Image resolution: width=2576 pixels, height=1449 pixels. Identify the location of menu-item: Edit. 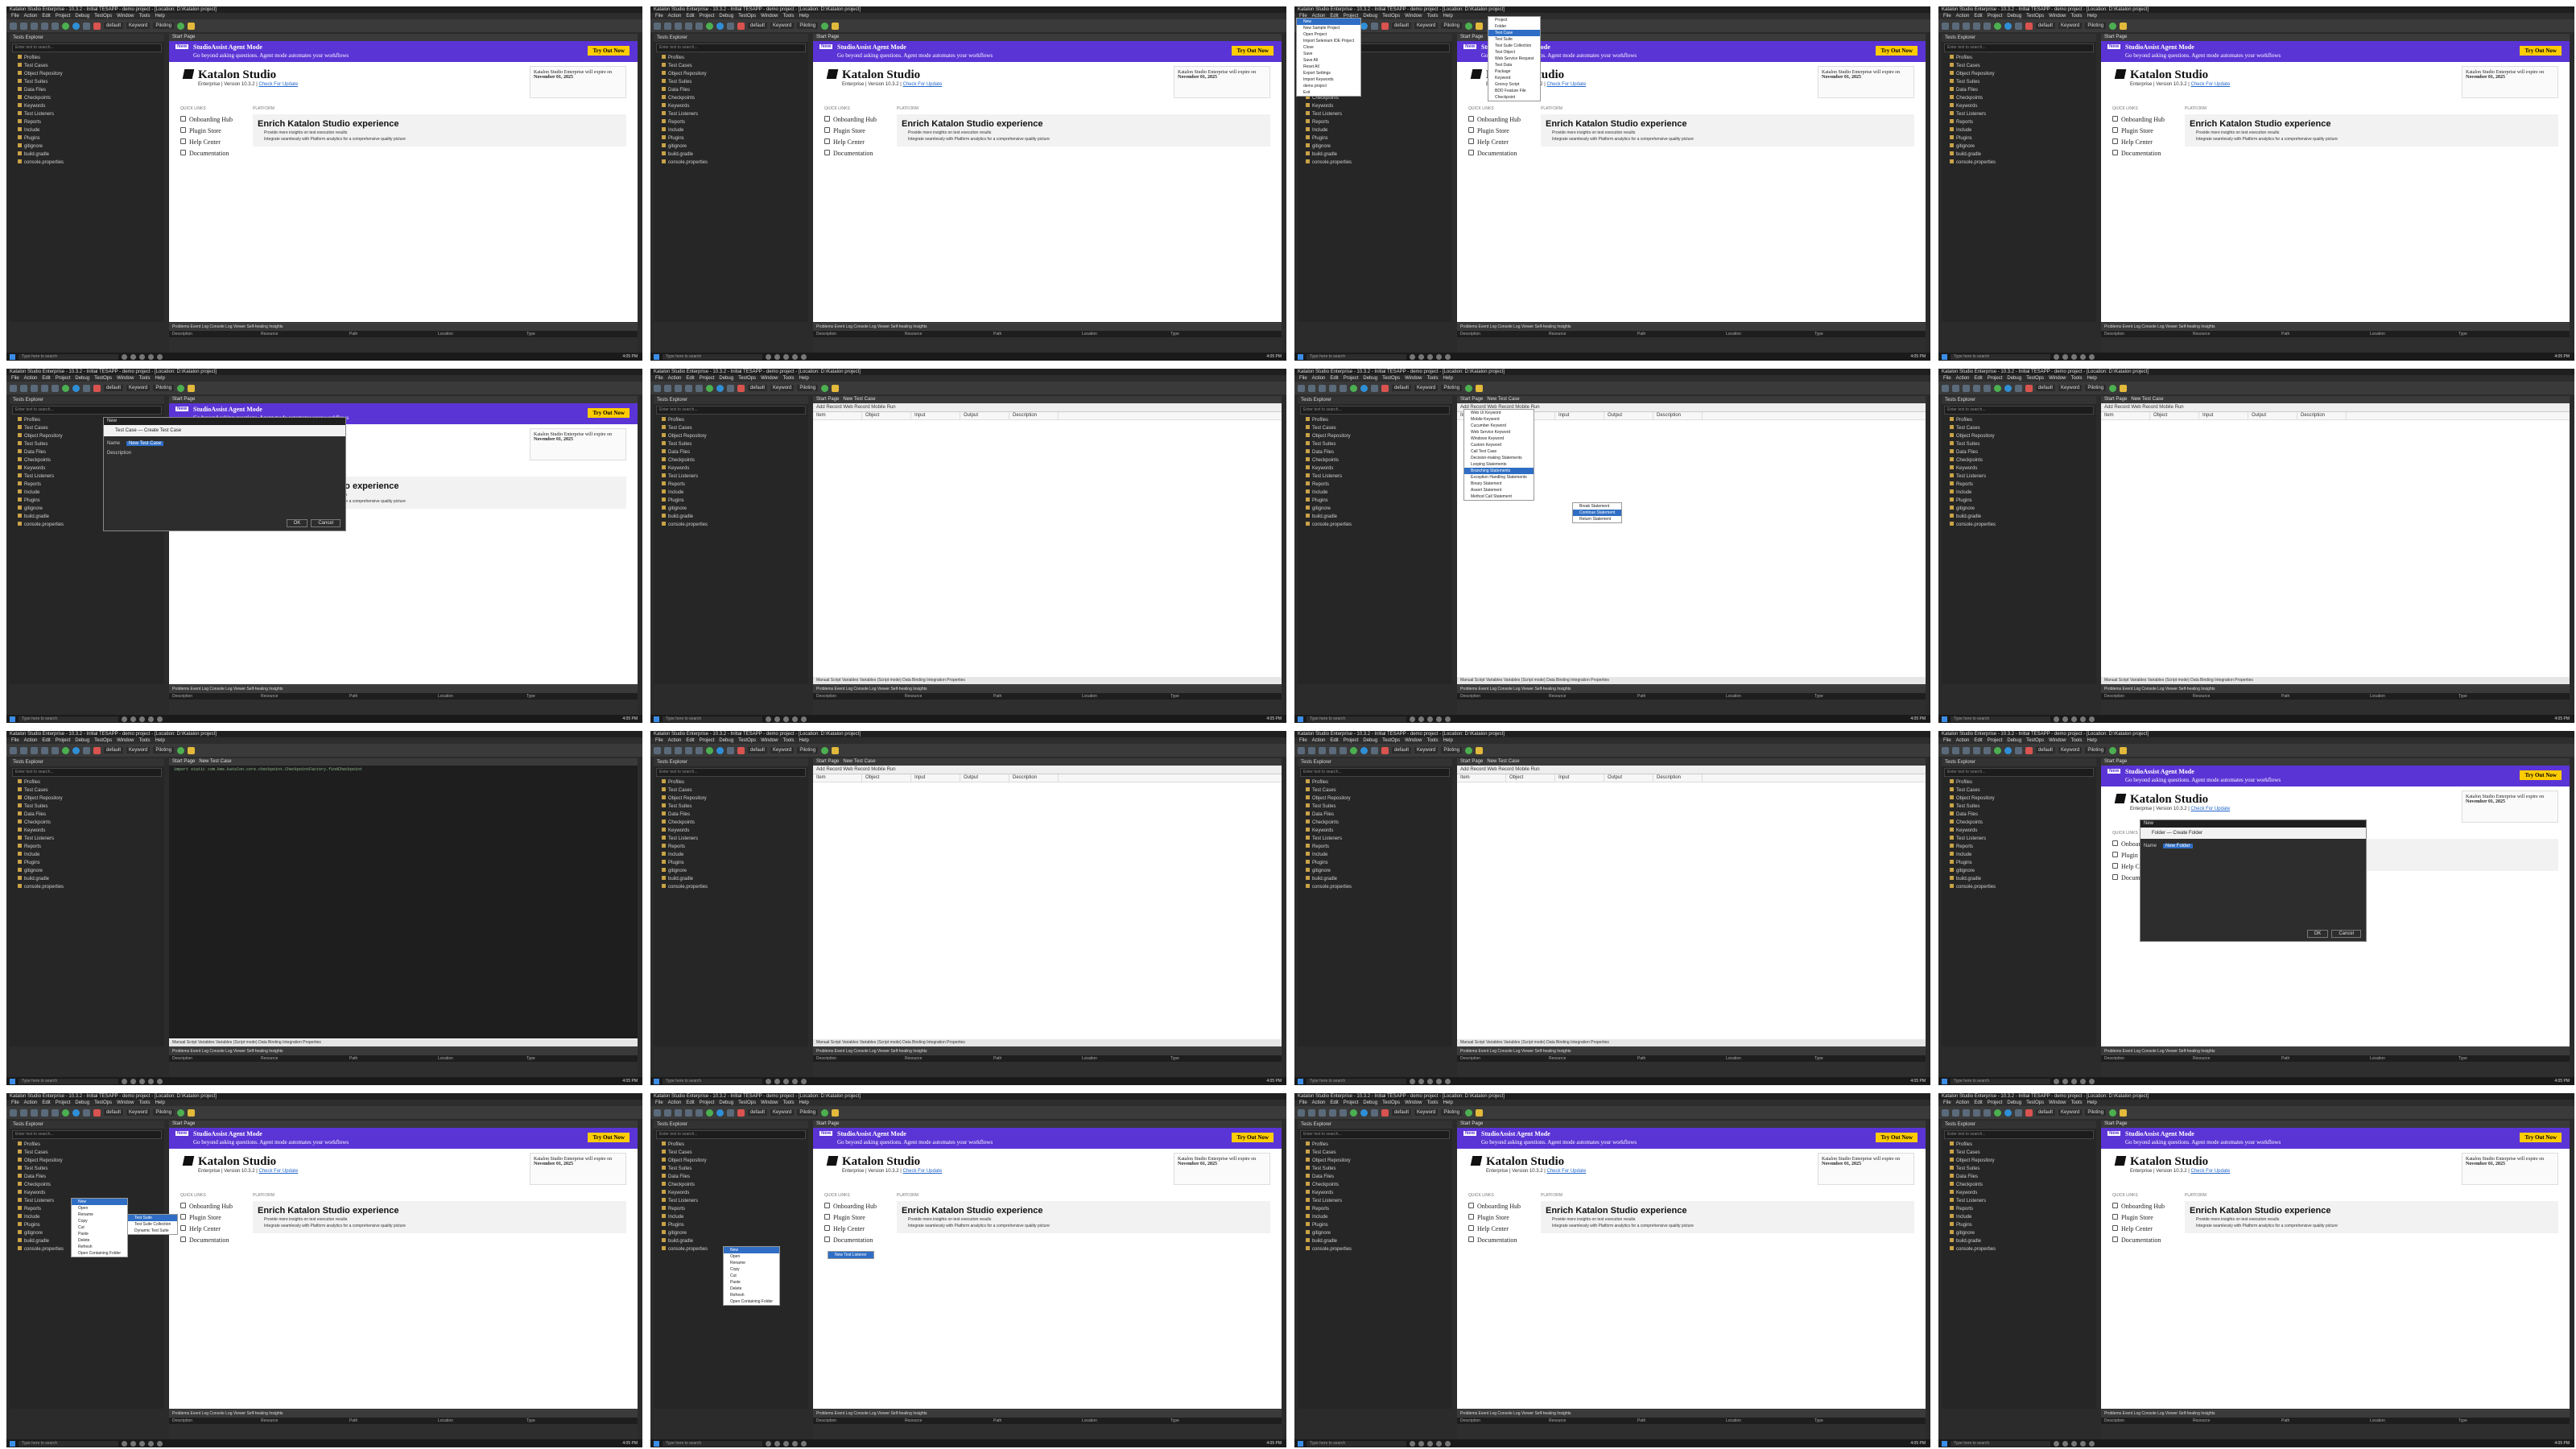
(690, 1102).